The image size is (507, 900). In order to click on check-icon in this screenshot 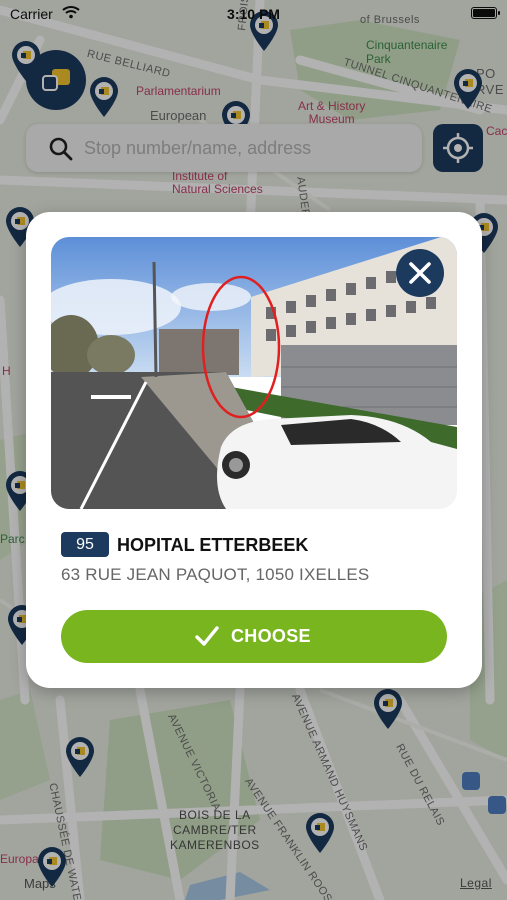, I will do `click(207, 636)`.